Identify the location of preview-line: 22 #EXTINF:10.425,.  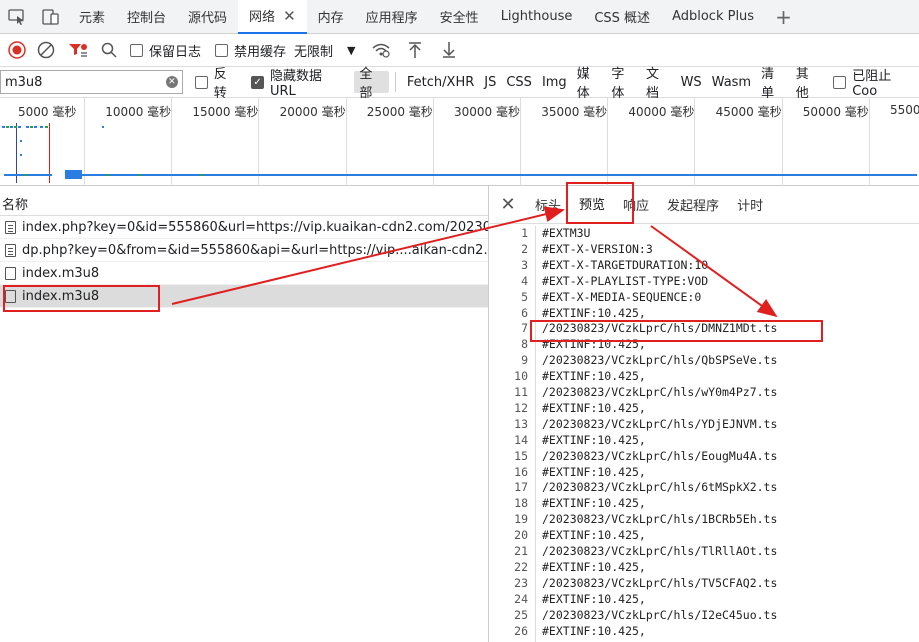
(704, 568).